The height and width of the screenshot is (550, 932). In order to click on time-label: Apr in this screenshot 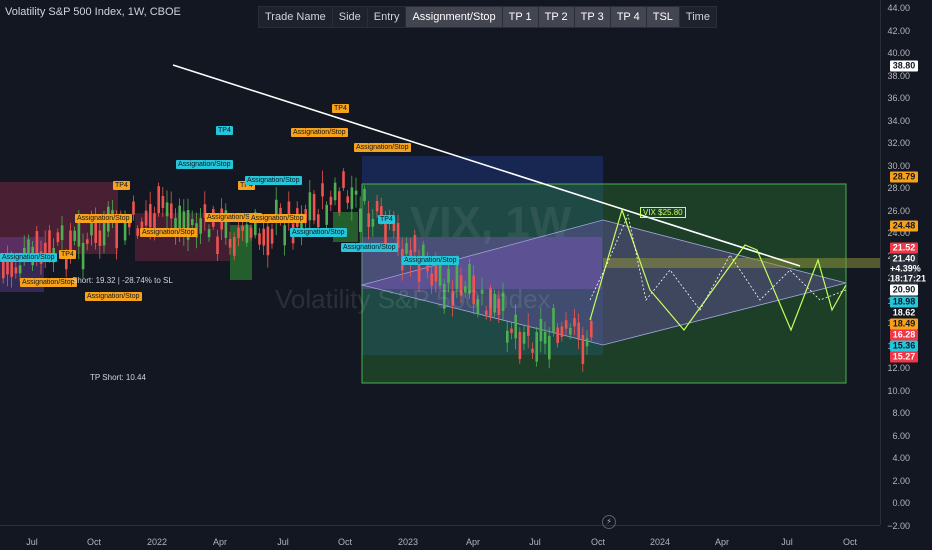, I will do `click(722, 542)`.